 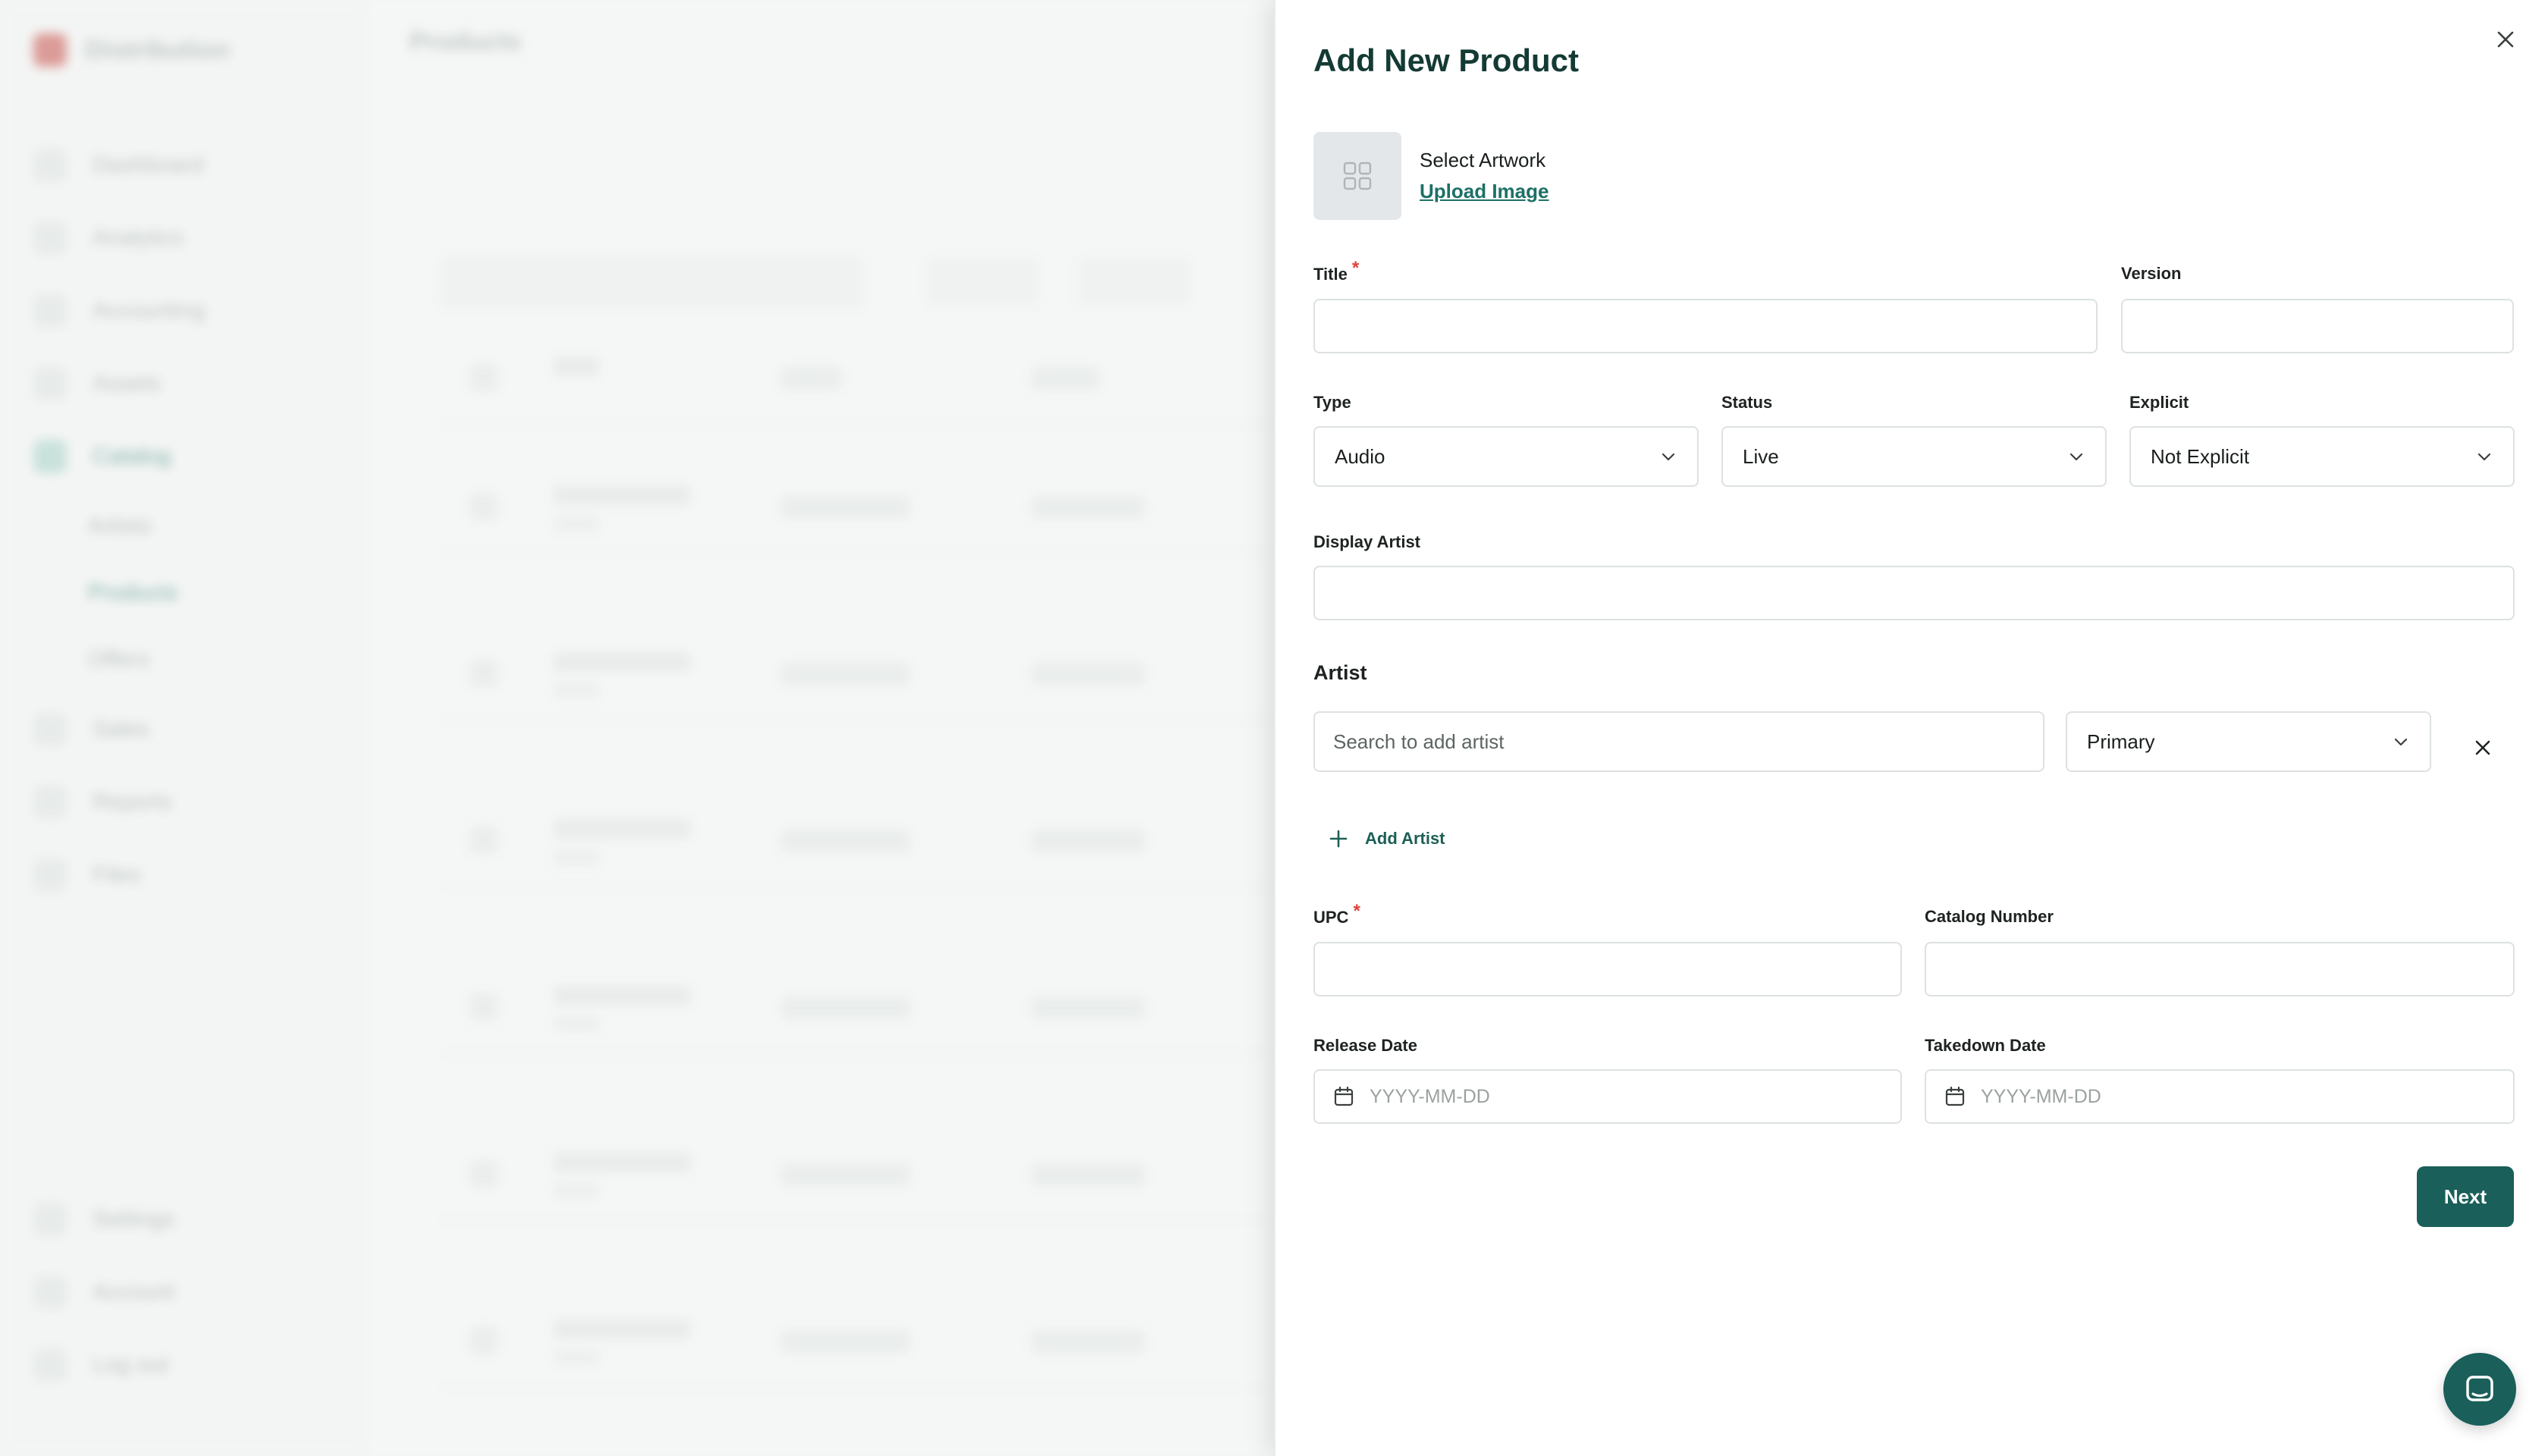 What do you see at coordinates (50, 50) in the screenshot?
I see `logo-mark` at bounding box center [50, 50].